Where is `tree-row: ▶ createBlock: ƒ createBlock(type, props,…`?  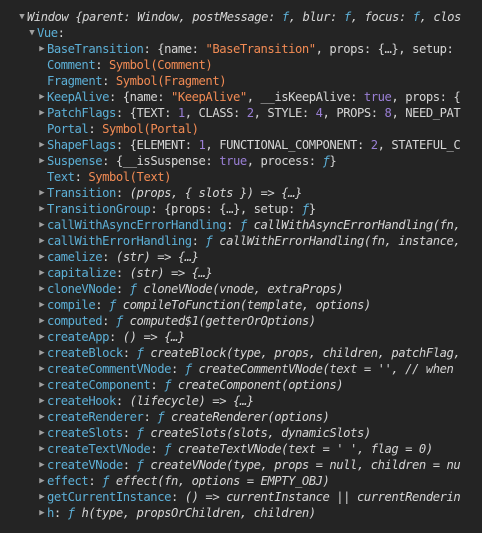
tree-row: ▶ createBlock: ƒ createBlock(type, props,… is located at coordinates (248, 353).